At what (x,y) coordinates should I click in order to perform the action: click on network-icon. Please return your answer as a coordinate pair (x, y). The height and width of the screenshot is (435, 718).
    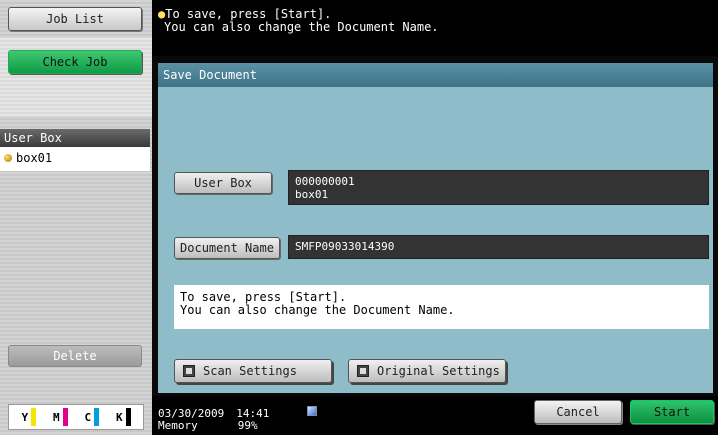
    Looking at the image, I should click on (312, 411).